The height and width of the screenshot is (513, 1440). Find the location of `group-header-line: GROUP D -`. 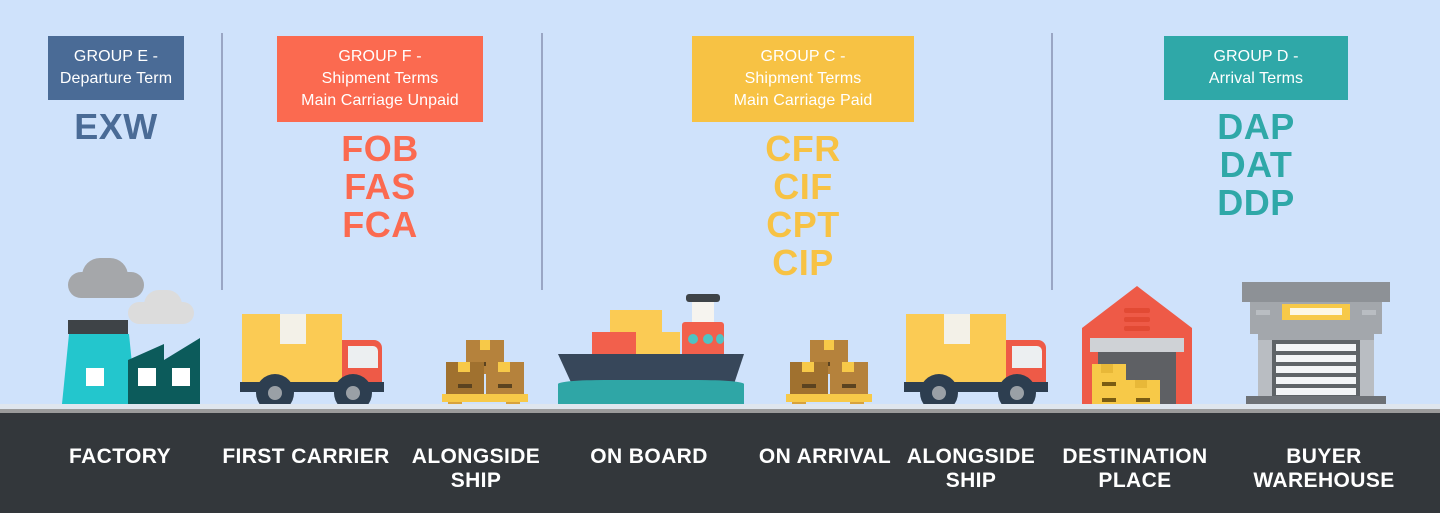

group-header-line: GROUP D - is located at coordinates (1256, 56).